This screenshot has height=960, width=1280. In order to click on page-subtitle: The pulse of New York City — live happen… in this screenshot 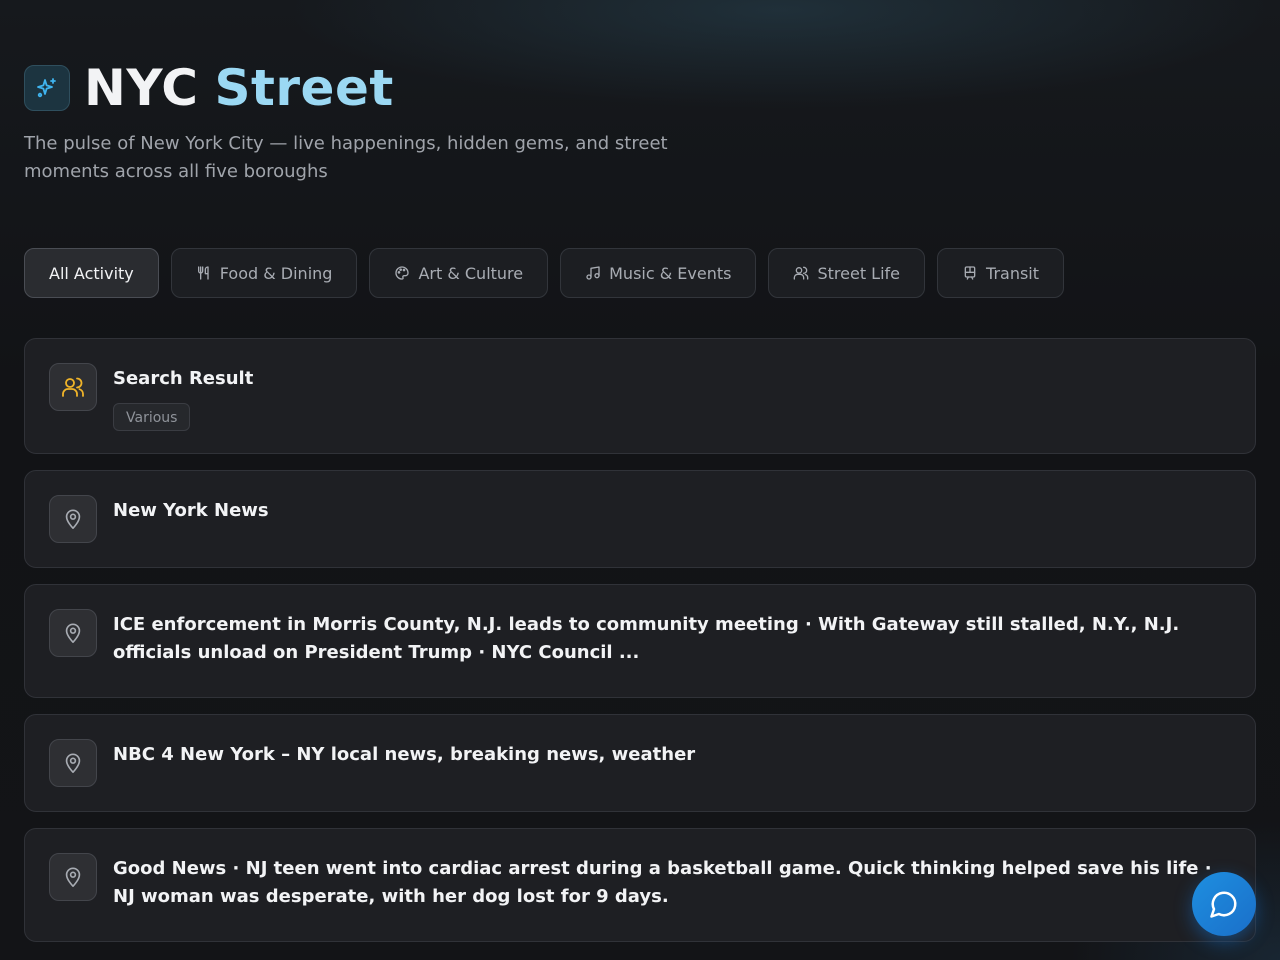, I will do `click(346, 157)`.